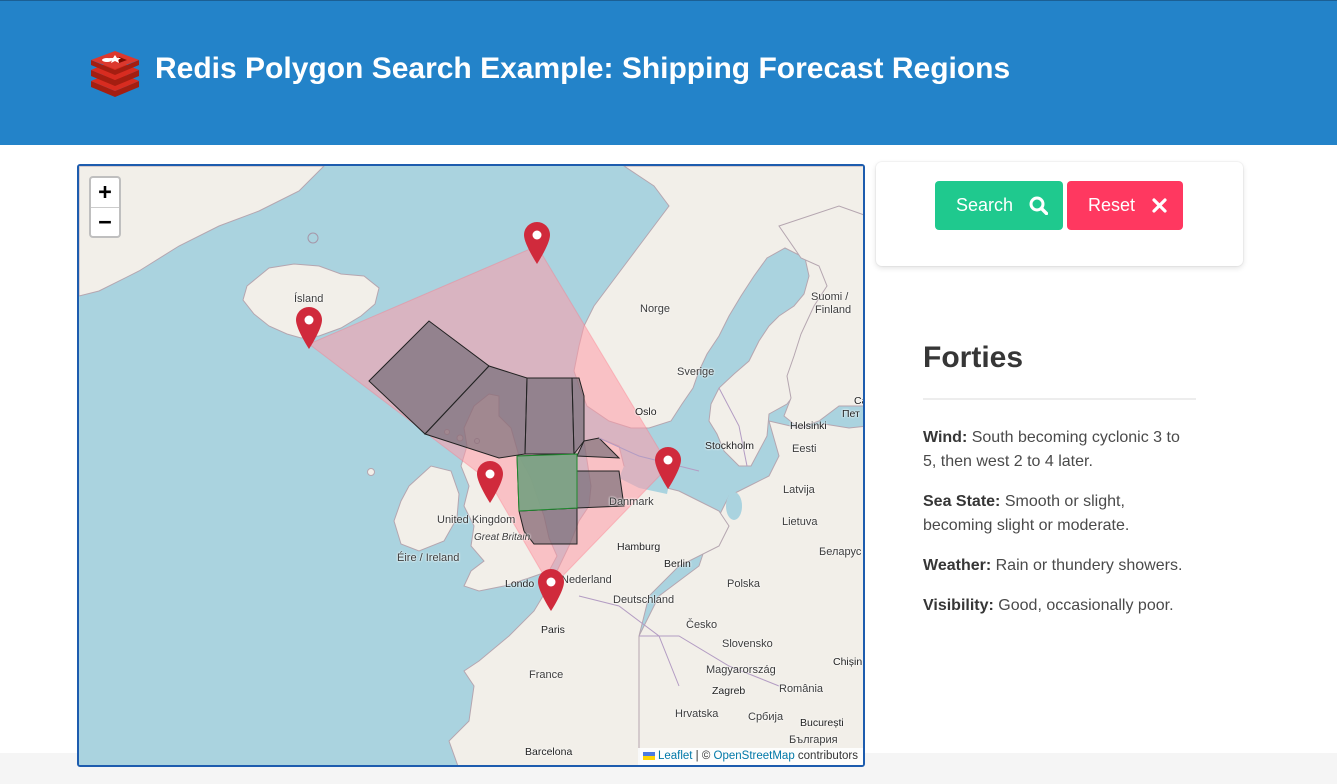 This screenshot has width=1337, height=784. Describe the element at coordinates (730, 446) in the screenshot. I see `map-label-stockholm: Stockholm` at that location.